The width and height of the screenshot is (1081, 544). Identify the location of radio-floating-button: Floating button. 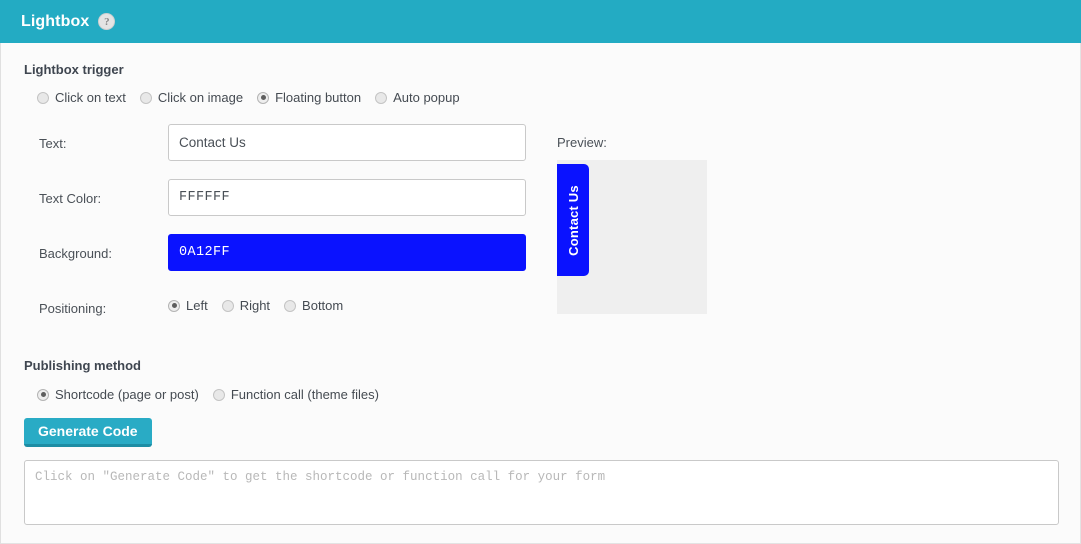
(309, 97).